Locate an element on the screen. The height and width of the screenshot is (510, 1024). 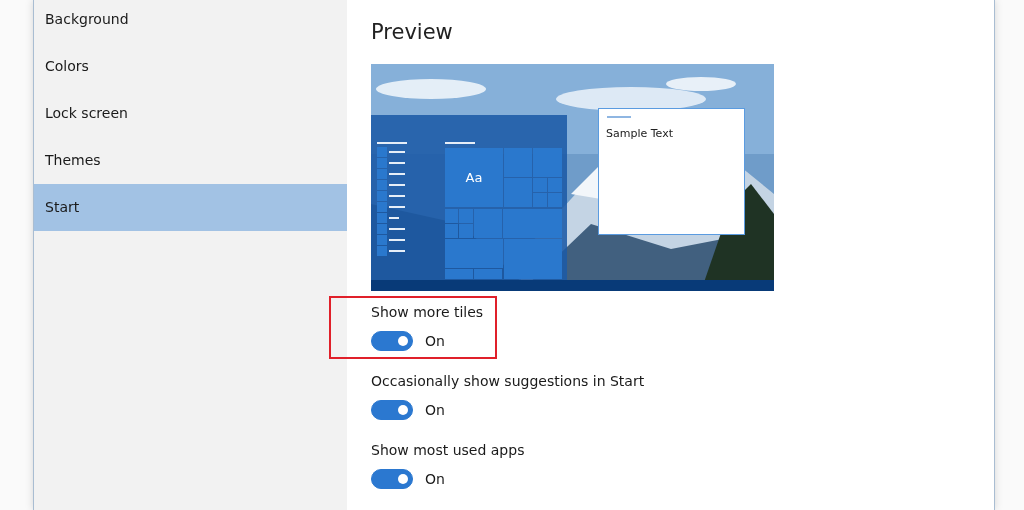
tile-label: Aa is located at coordinates (474, 177).